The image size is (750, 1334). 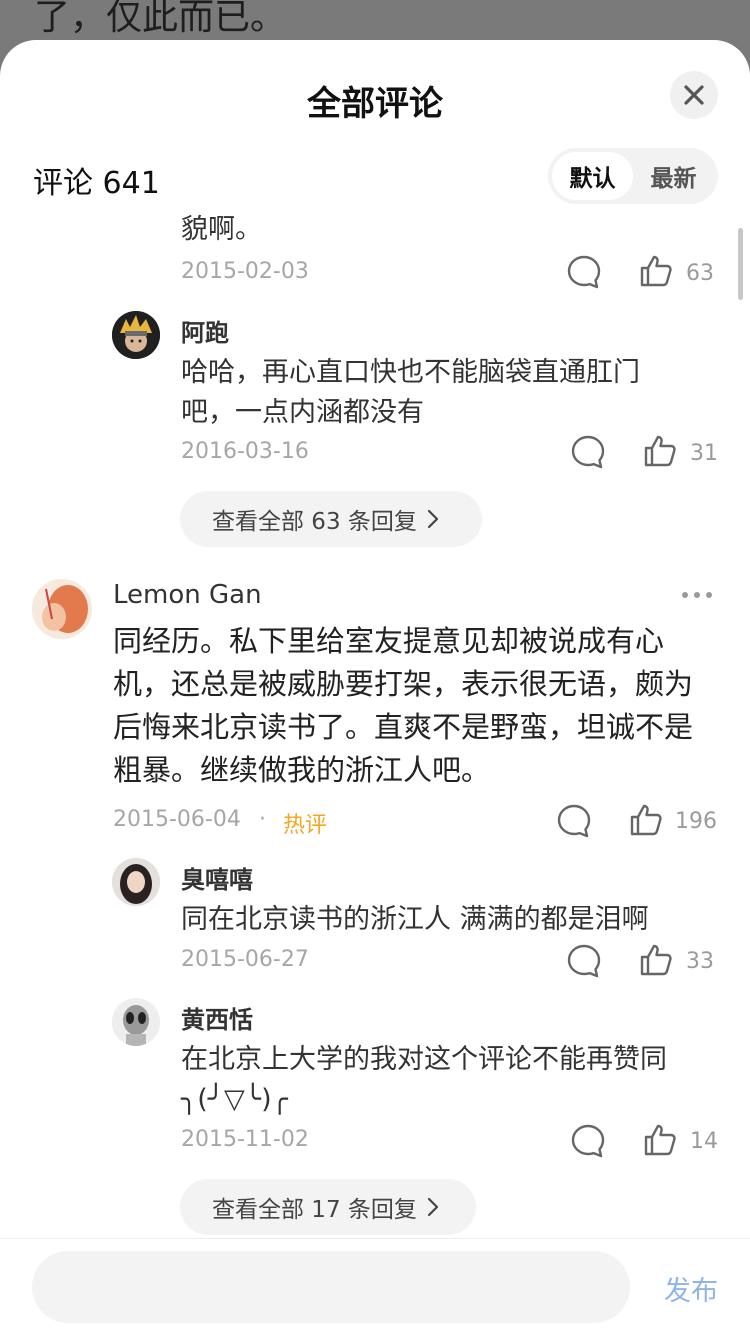 What do you see at coordinates (305, 825) in the screenshot?
I see `hot-comment-badge: 热评` at bounding box center [305, 825].